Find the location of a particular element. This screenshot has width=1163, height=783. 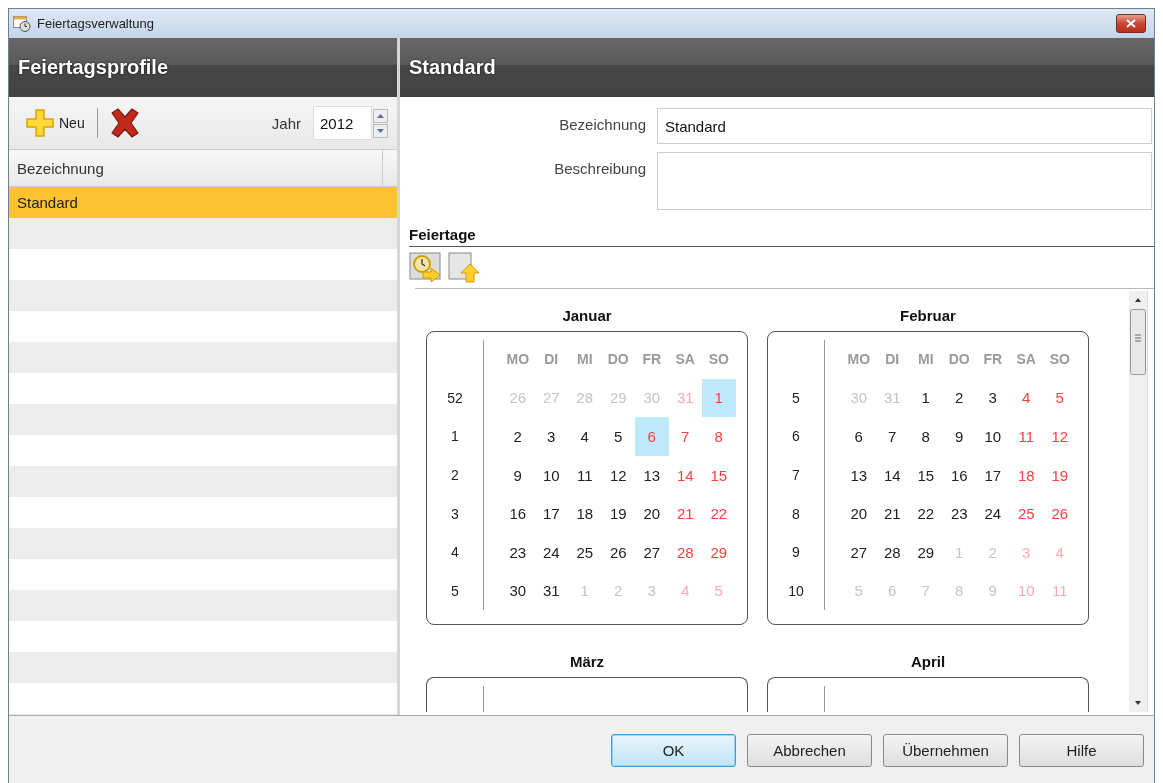

week-number: 52 is located at coordinates (455, 398).